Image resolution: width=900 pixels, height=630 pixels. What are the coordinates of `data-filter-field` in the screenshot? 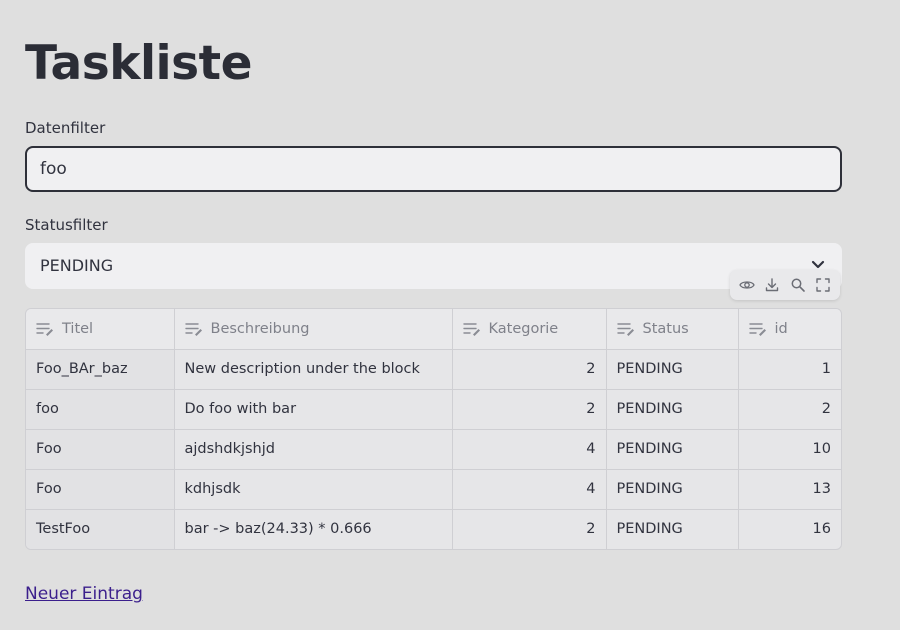 It's located at (433, 169).